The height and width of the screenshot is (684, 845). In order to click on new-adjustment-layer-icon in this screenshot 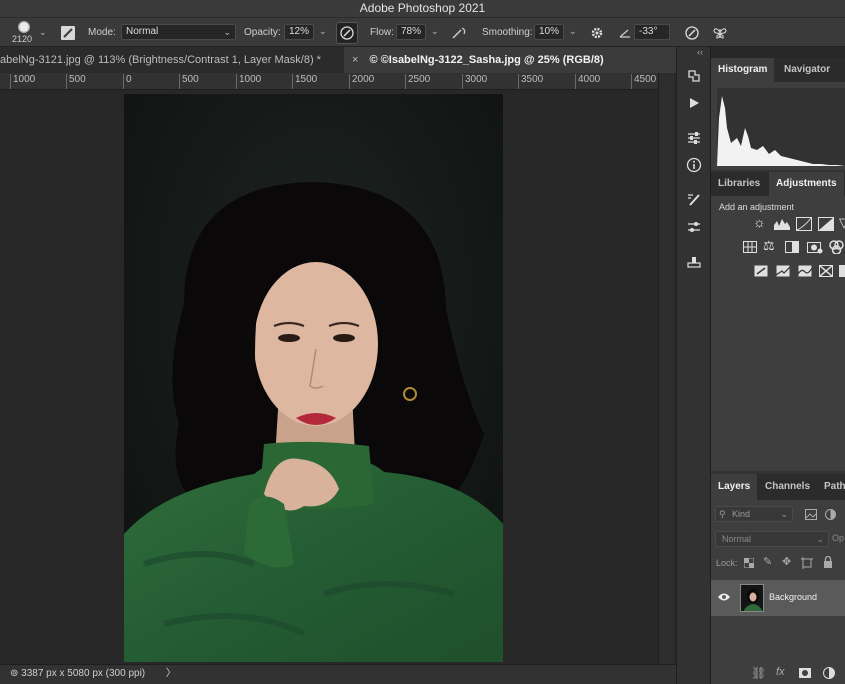, I will do `click(829, 673)`.